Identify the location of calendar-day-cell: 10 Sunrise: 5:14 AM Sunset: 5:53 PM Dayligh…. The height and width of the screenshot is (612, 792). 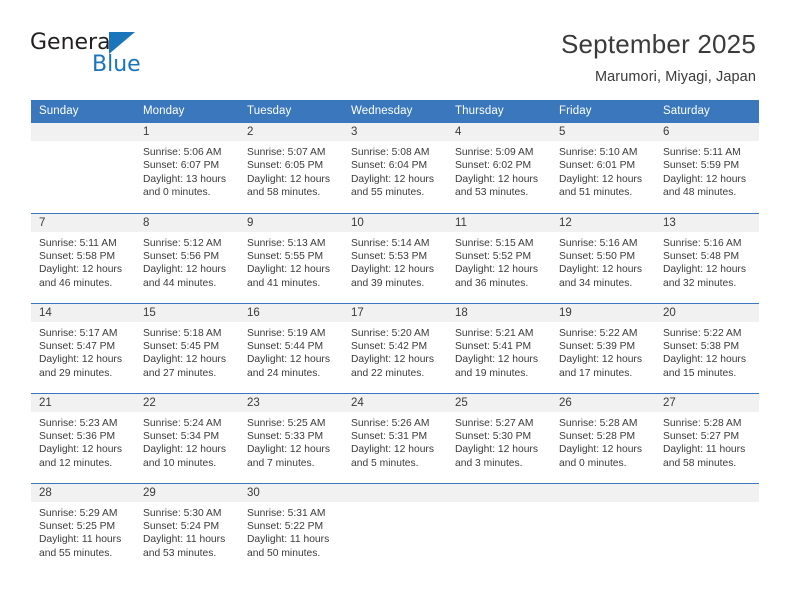
(395, 257).